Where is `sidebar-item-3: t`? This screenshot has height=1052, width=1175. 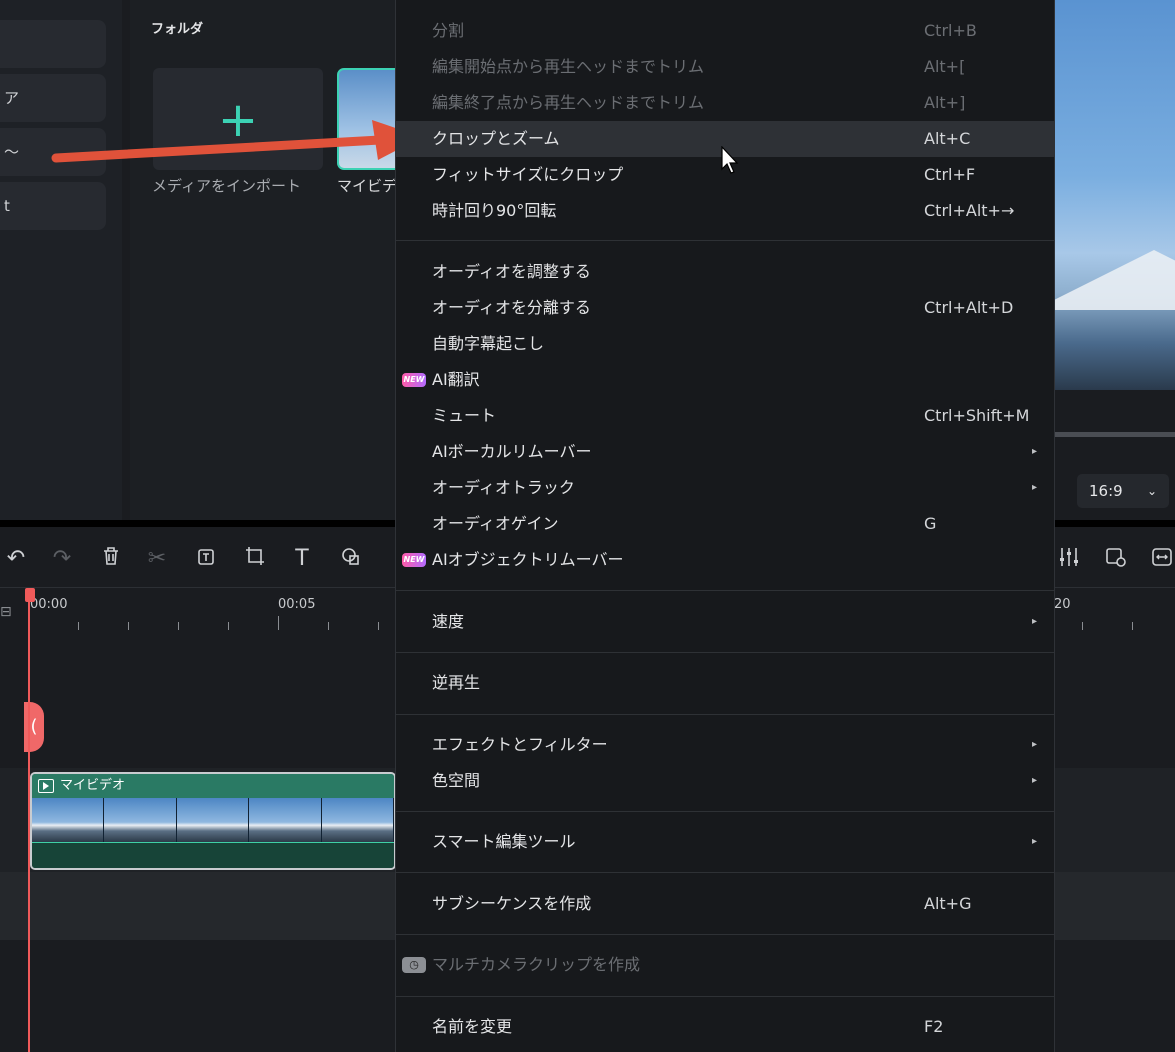
sidebar-item-3: t is located at coordinates (53, 206).